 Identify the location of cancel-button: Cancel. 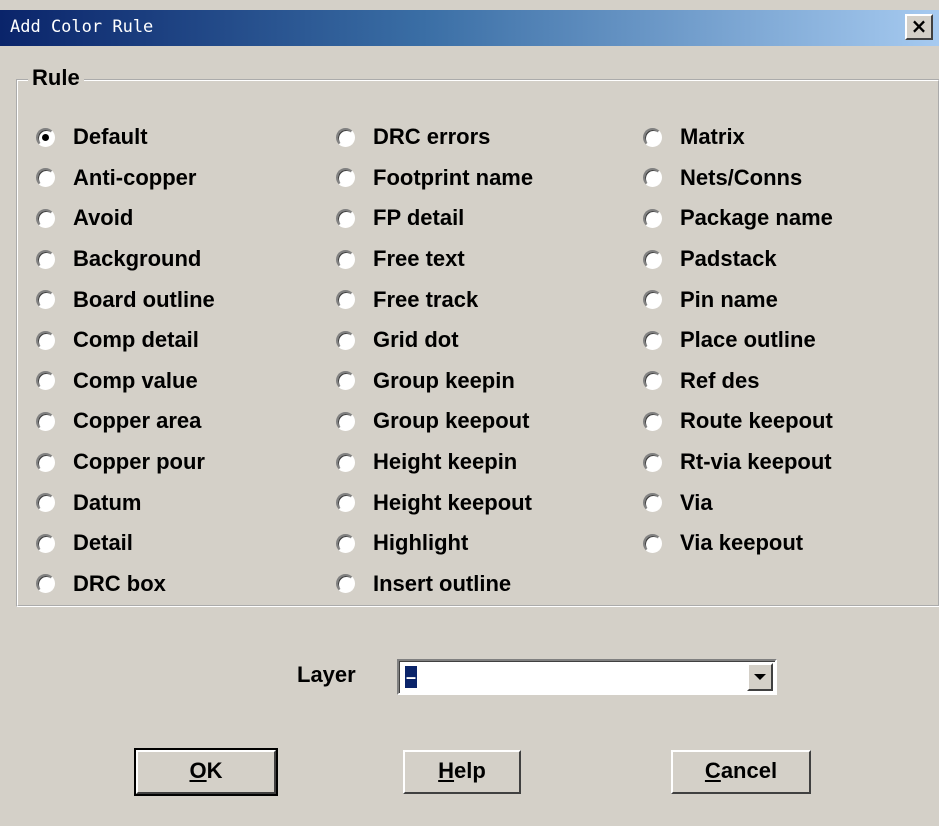
(741, 772).